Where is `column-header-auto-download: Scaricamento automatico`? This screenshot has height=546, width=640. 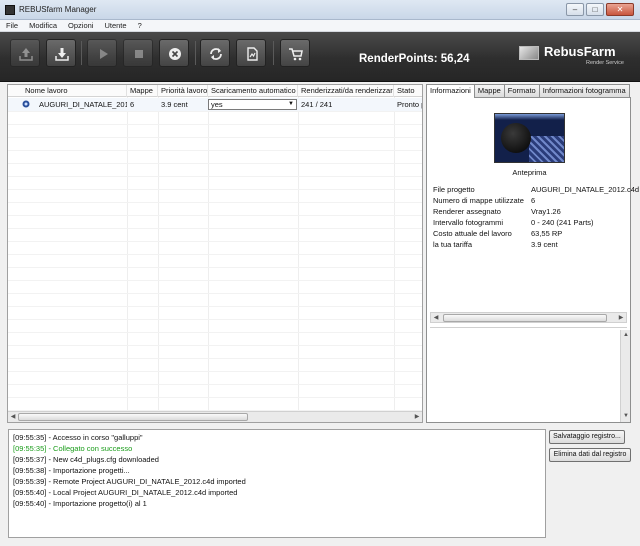 column-header-auto-download: Scaricamento automatico is located at coordinates (253, 91).